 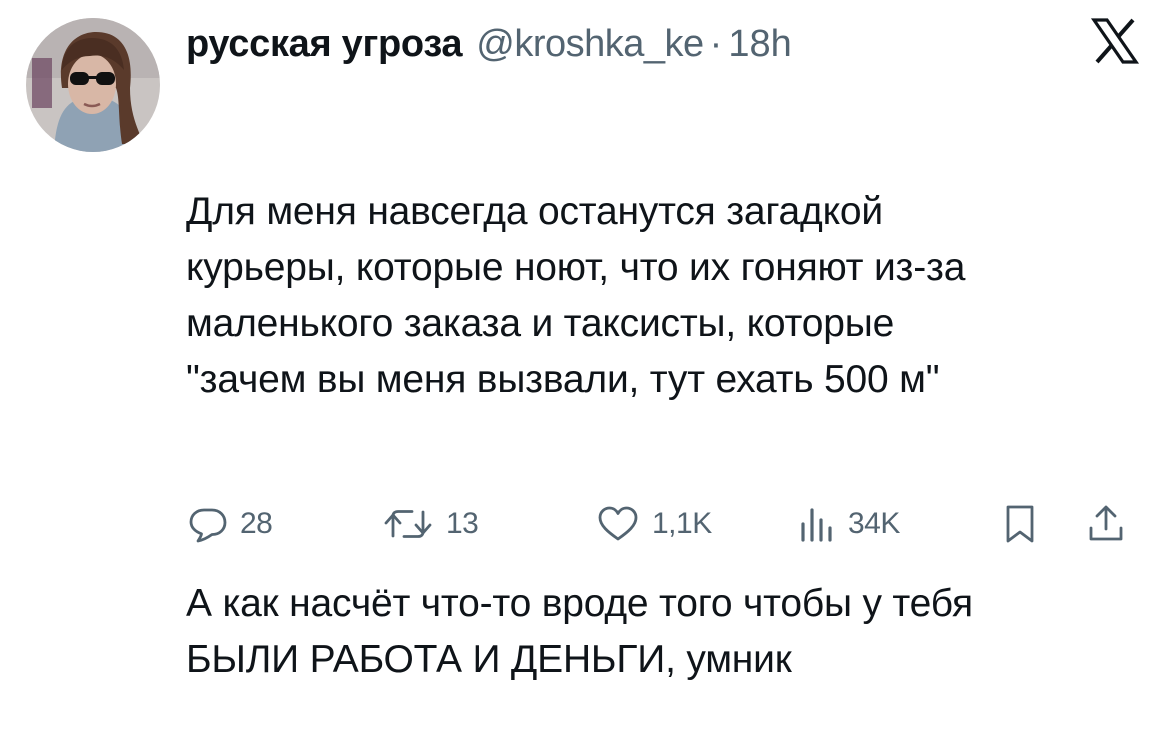 I want to click on views-button: 34K, so click(x=849, y=524).